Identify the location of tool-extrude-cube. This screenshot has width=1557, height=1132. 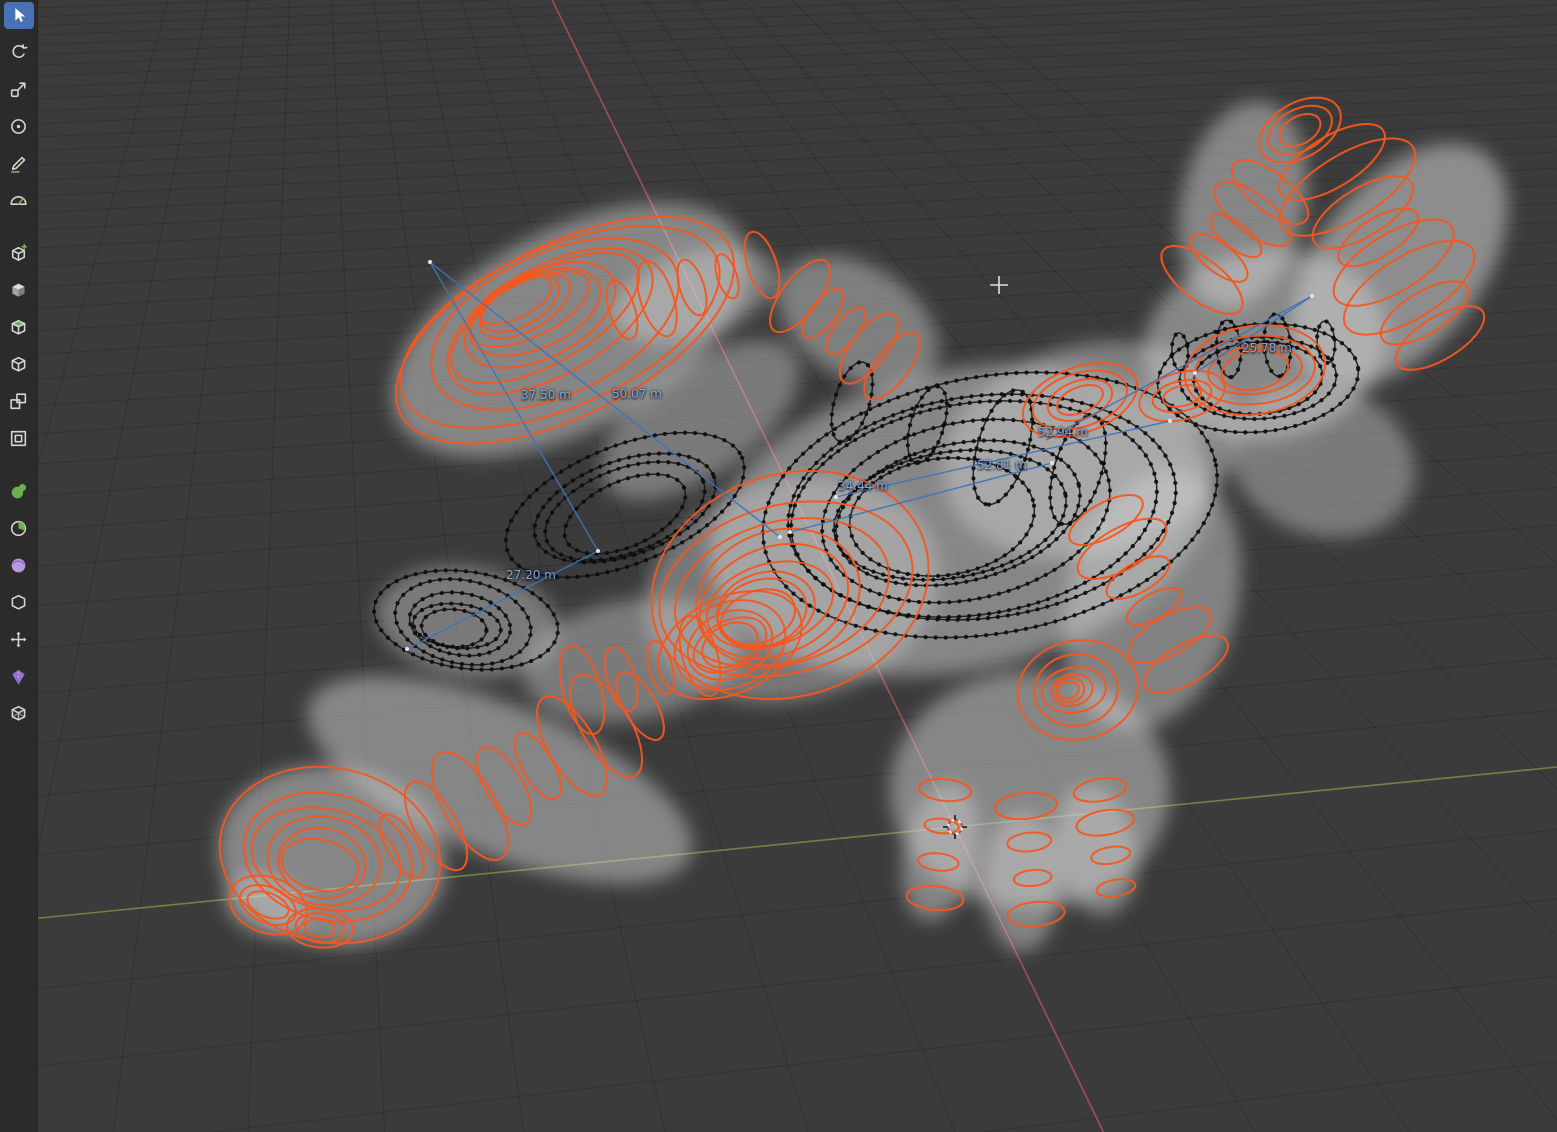
(19, 327).